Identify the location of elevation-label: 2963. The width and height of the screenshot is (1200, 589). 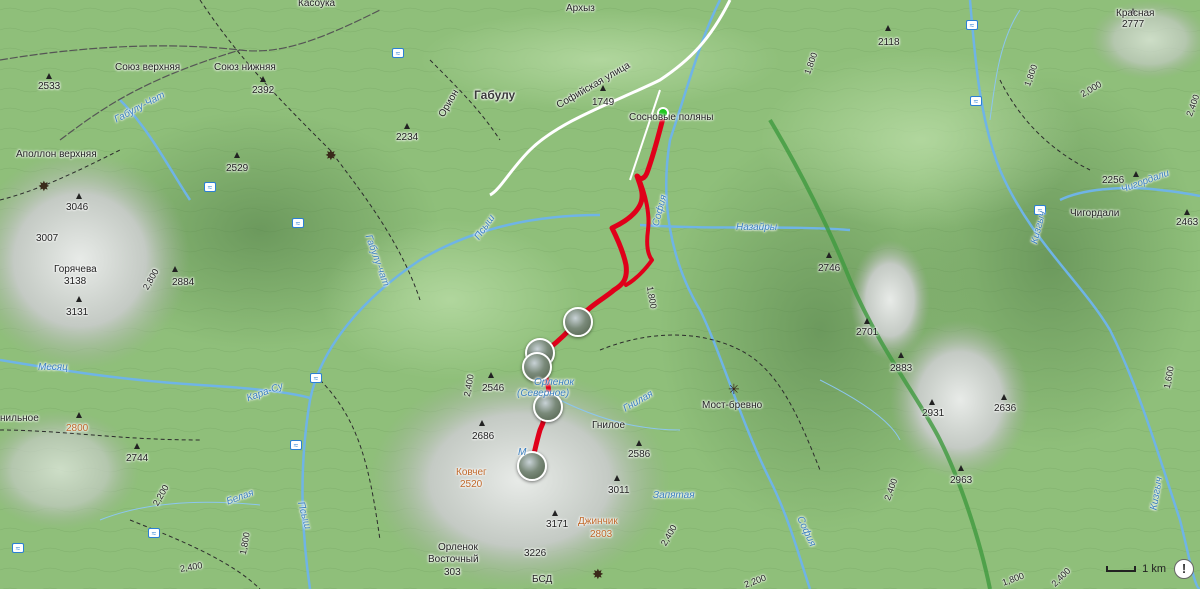
(961, 480).